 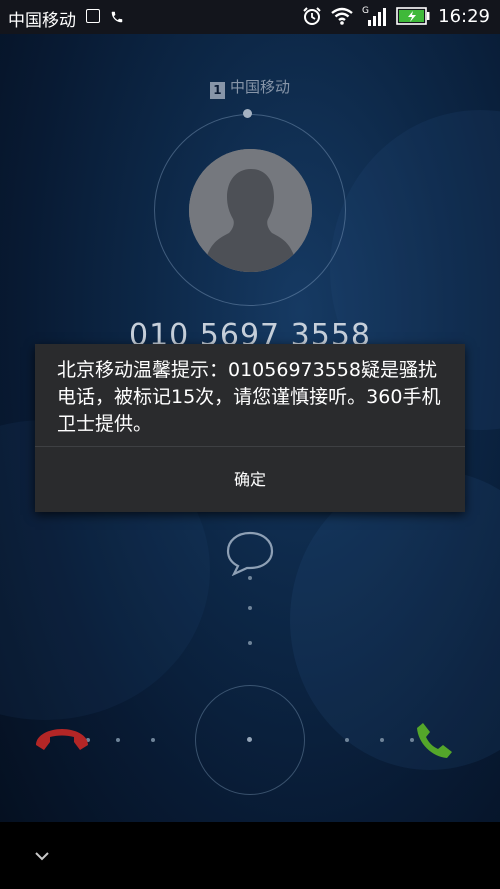 I want to click on slider-center-dot, so click(x=249, y=739).